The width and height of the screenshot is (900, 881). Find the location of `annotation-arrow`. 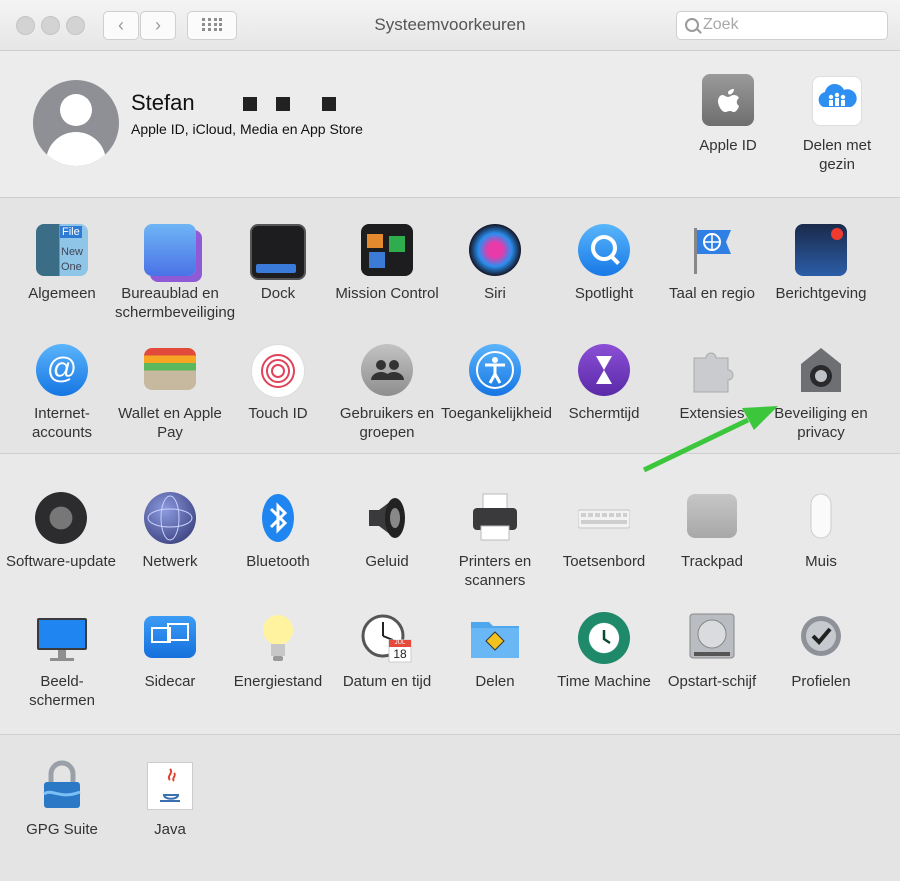

annotation-arrow is located at coordinates (710, 439).